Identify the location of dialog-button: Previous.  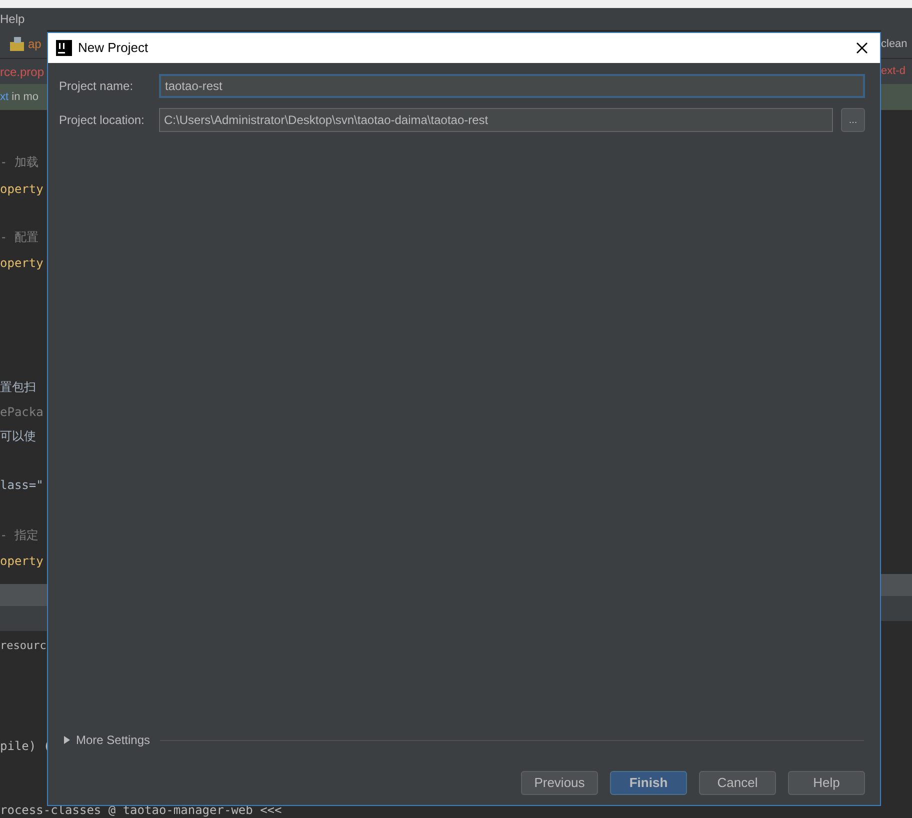
(559, 783).